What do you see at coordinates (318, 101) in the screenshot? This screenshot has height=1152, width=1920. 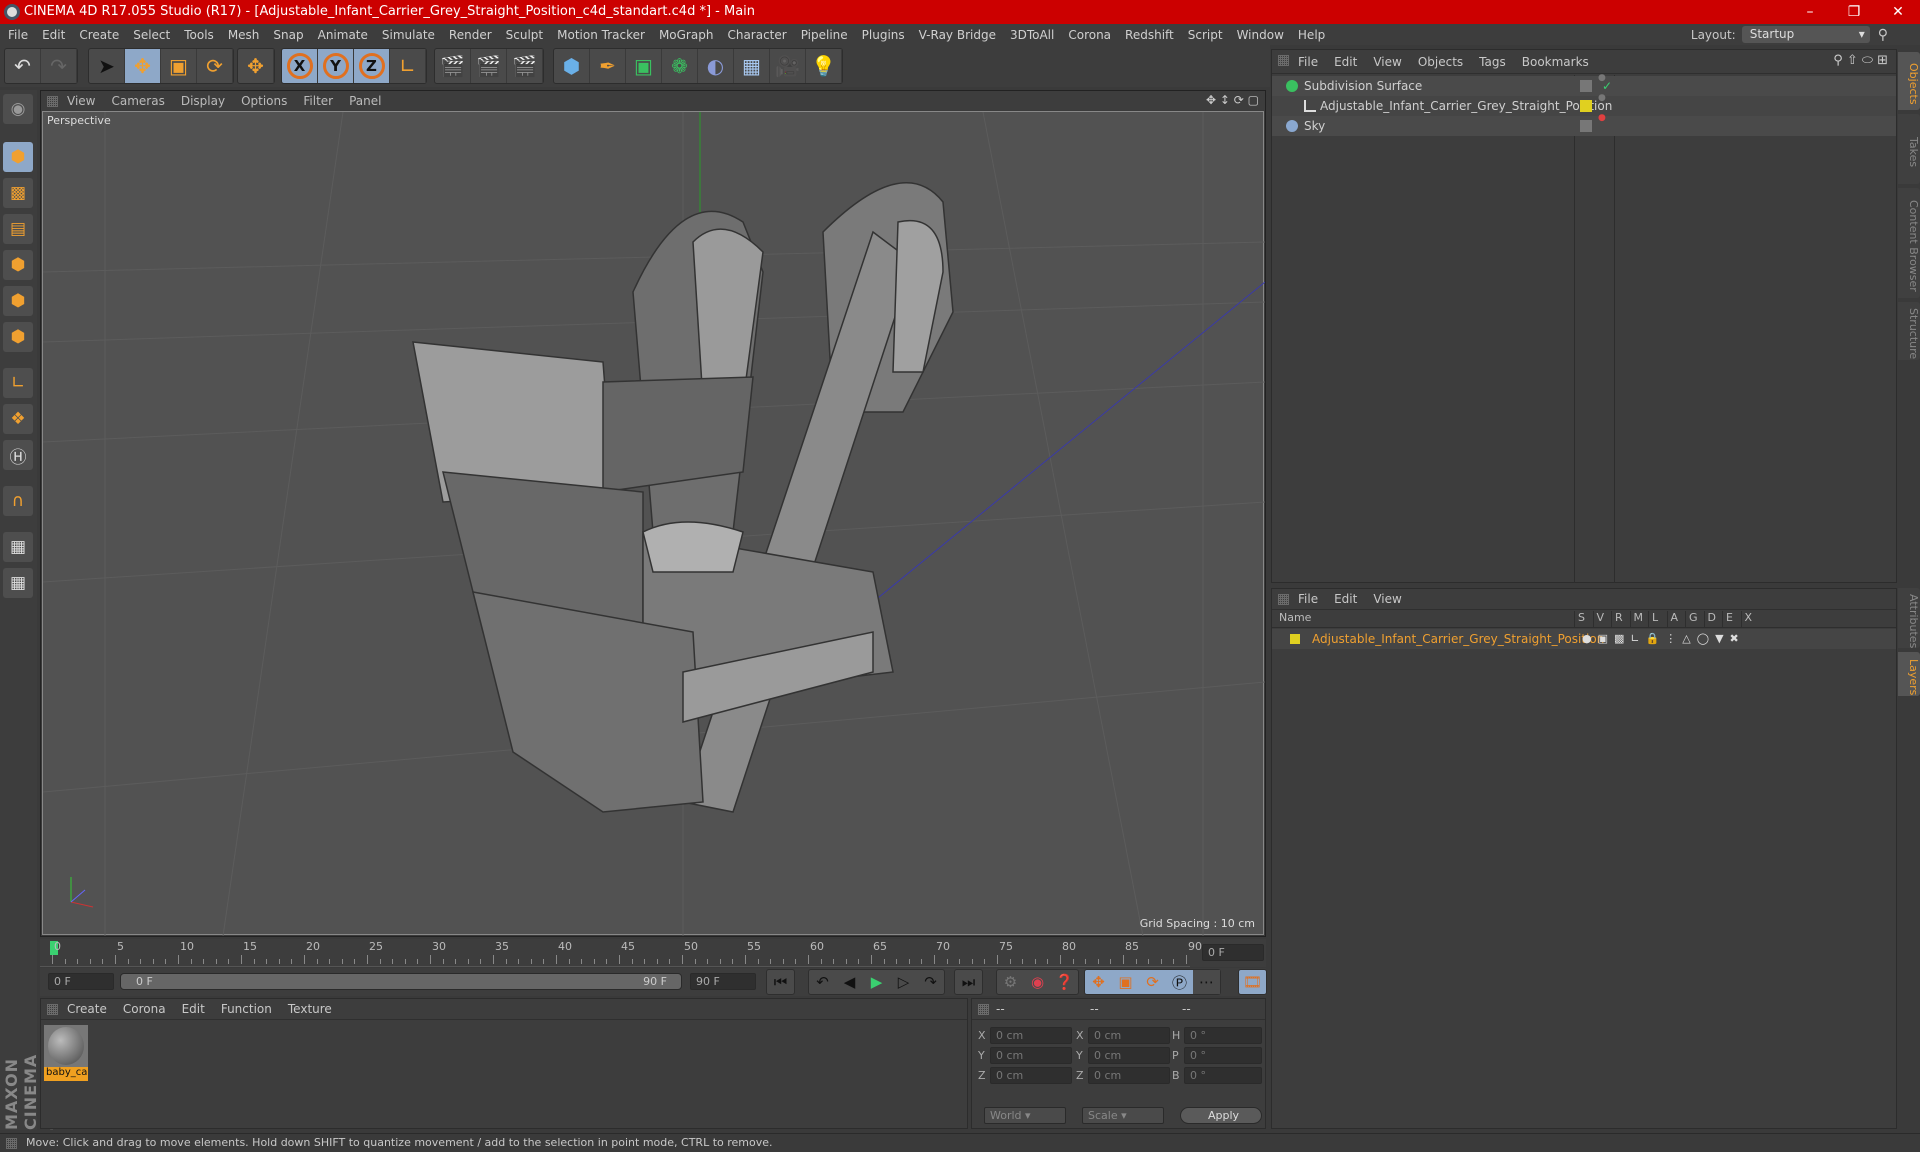 I see `viewport-menu-filter: Filter` at bounding box center [318, 101].